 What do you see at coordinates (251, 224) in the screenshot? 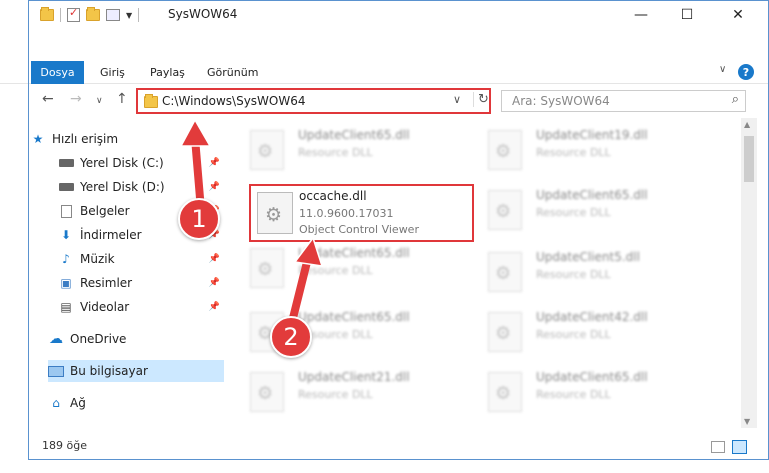
I see `annotation-arrows` at bounding box center [251, 224].